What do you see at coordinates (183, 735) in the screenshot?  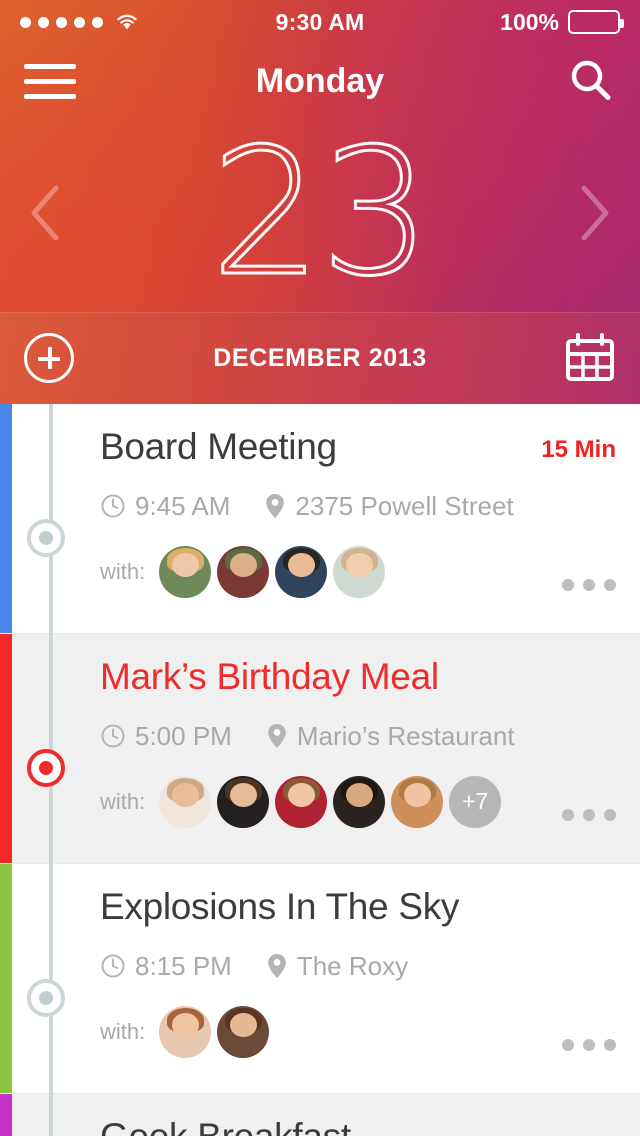 I see `event-time-label: 5:00 PM` at bounding box center [183, 735].